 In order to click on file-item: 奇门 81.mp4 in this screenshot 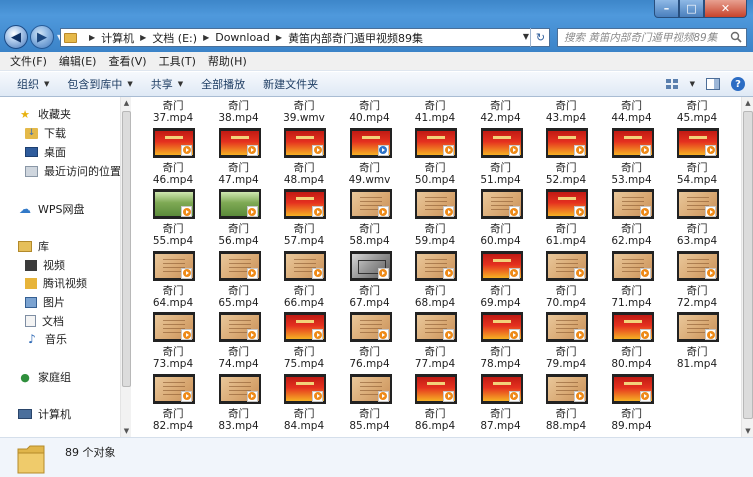, I will do `click(697, 343)`.